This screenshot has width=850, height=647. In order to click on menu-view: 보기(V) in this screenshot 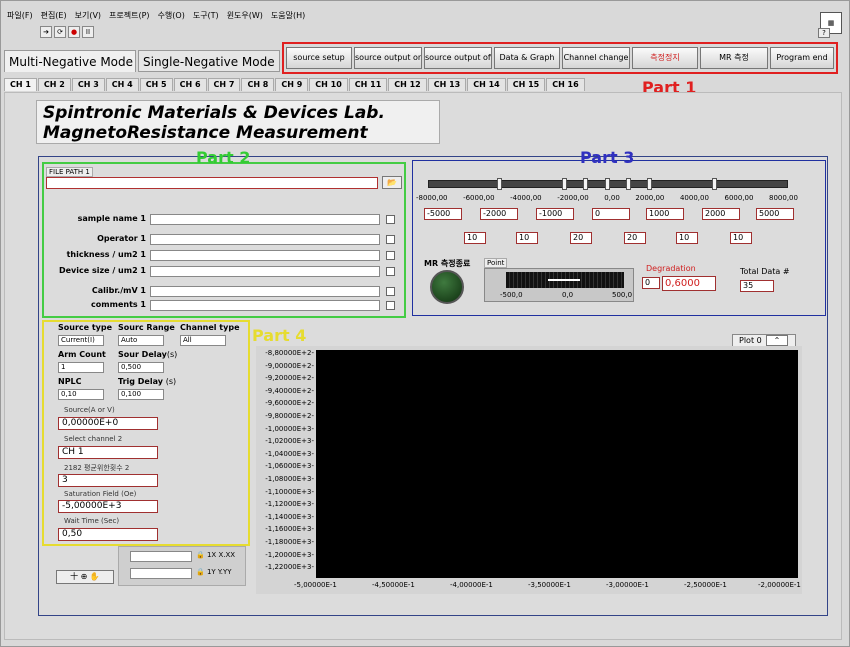, I will do `click(88, 17)`.